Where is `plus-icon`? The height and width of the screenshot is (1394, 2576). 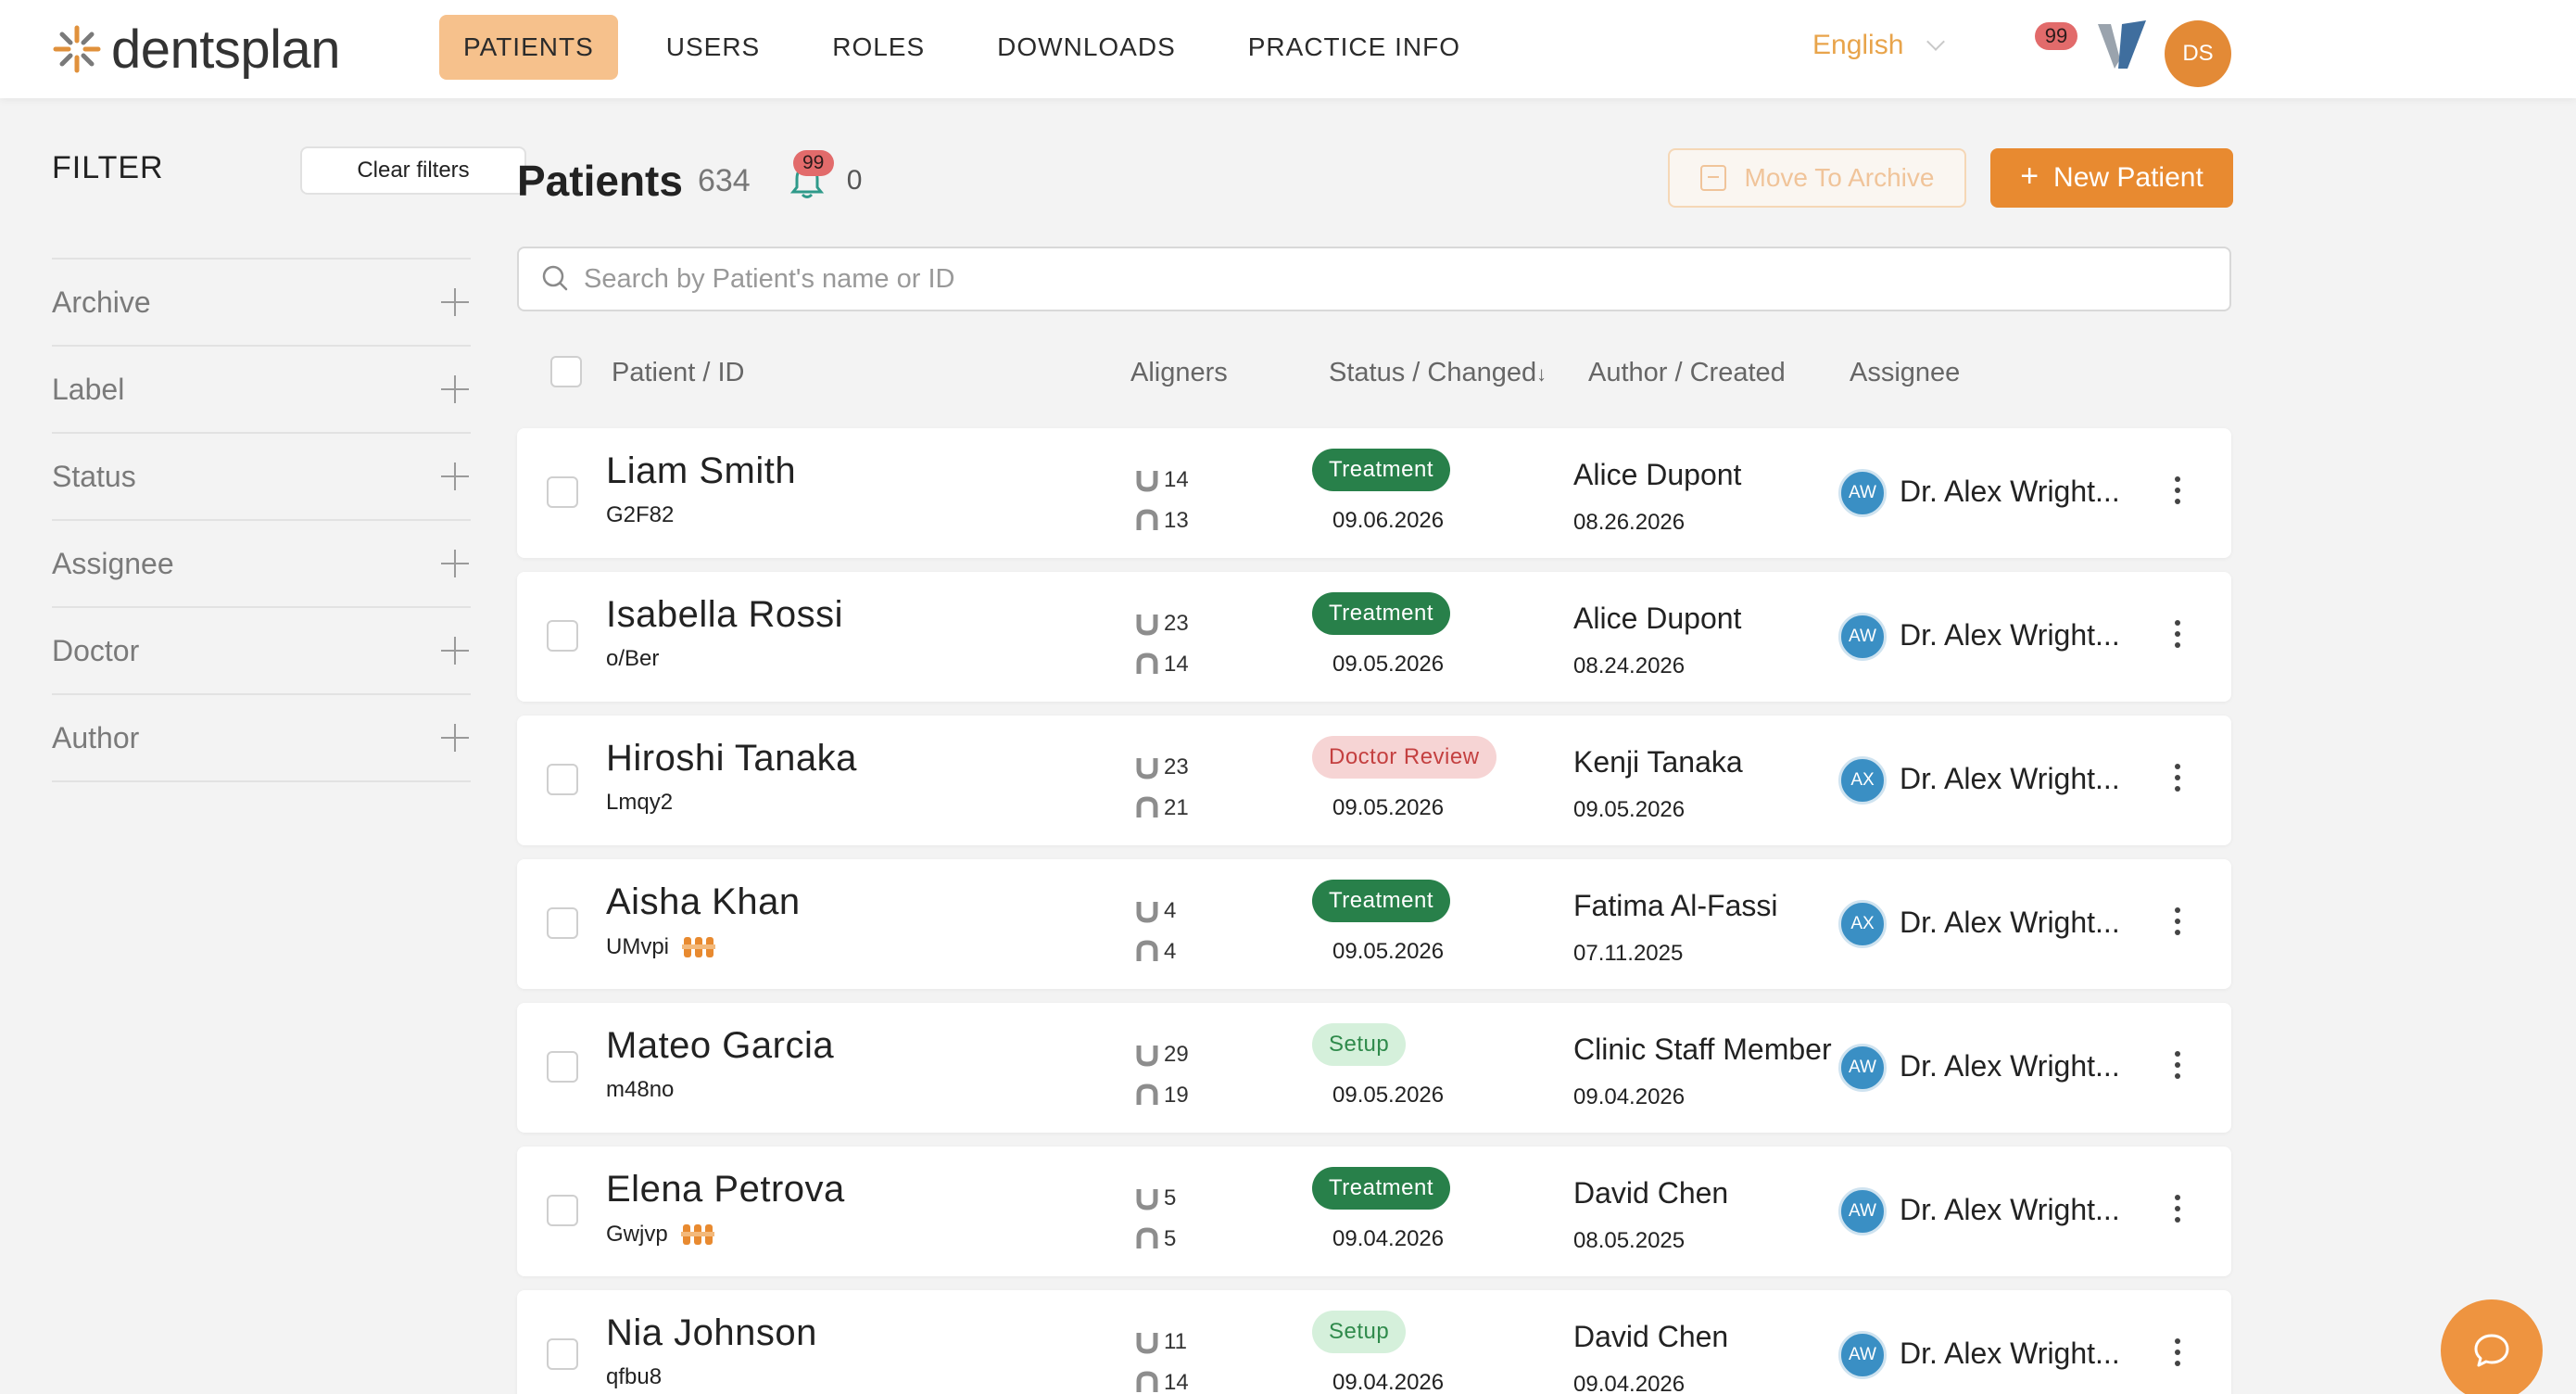 plus-icon is located at coordinates (455, 651).